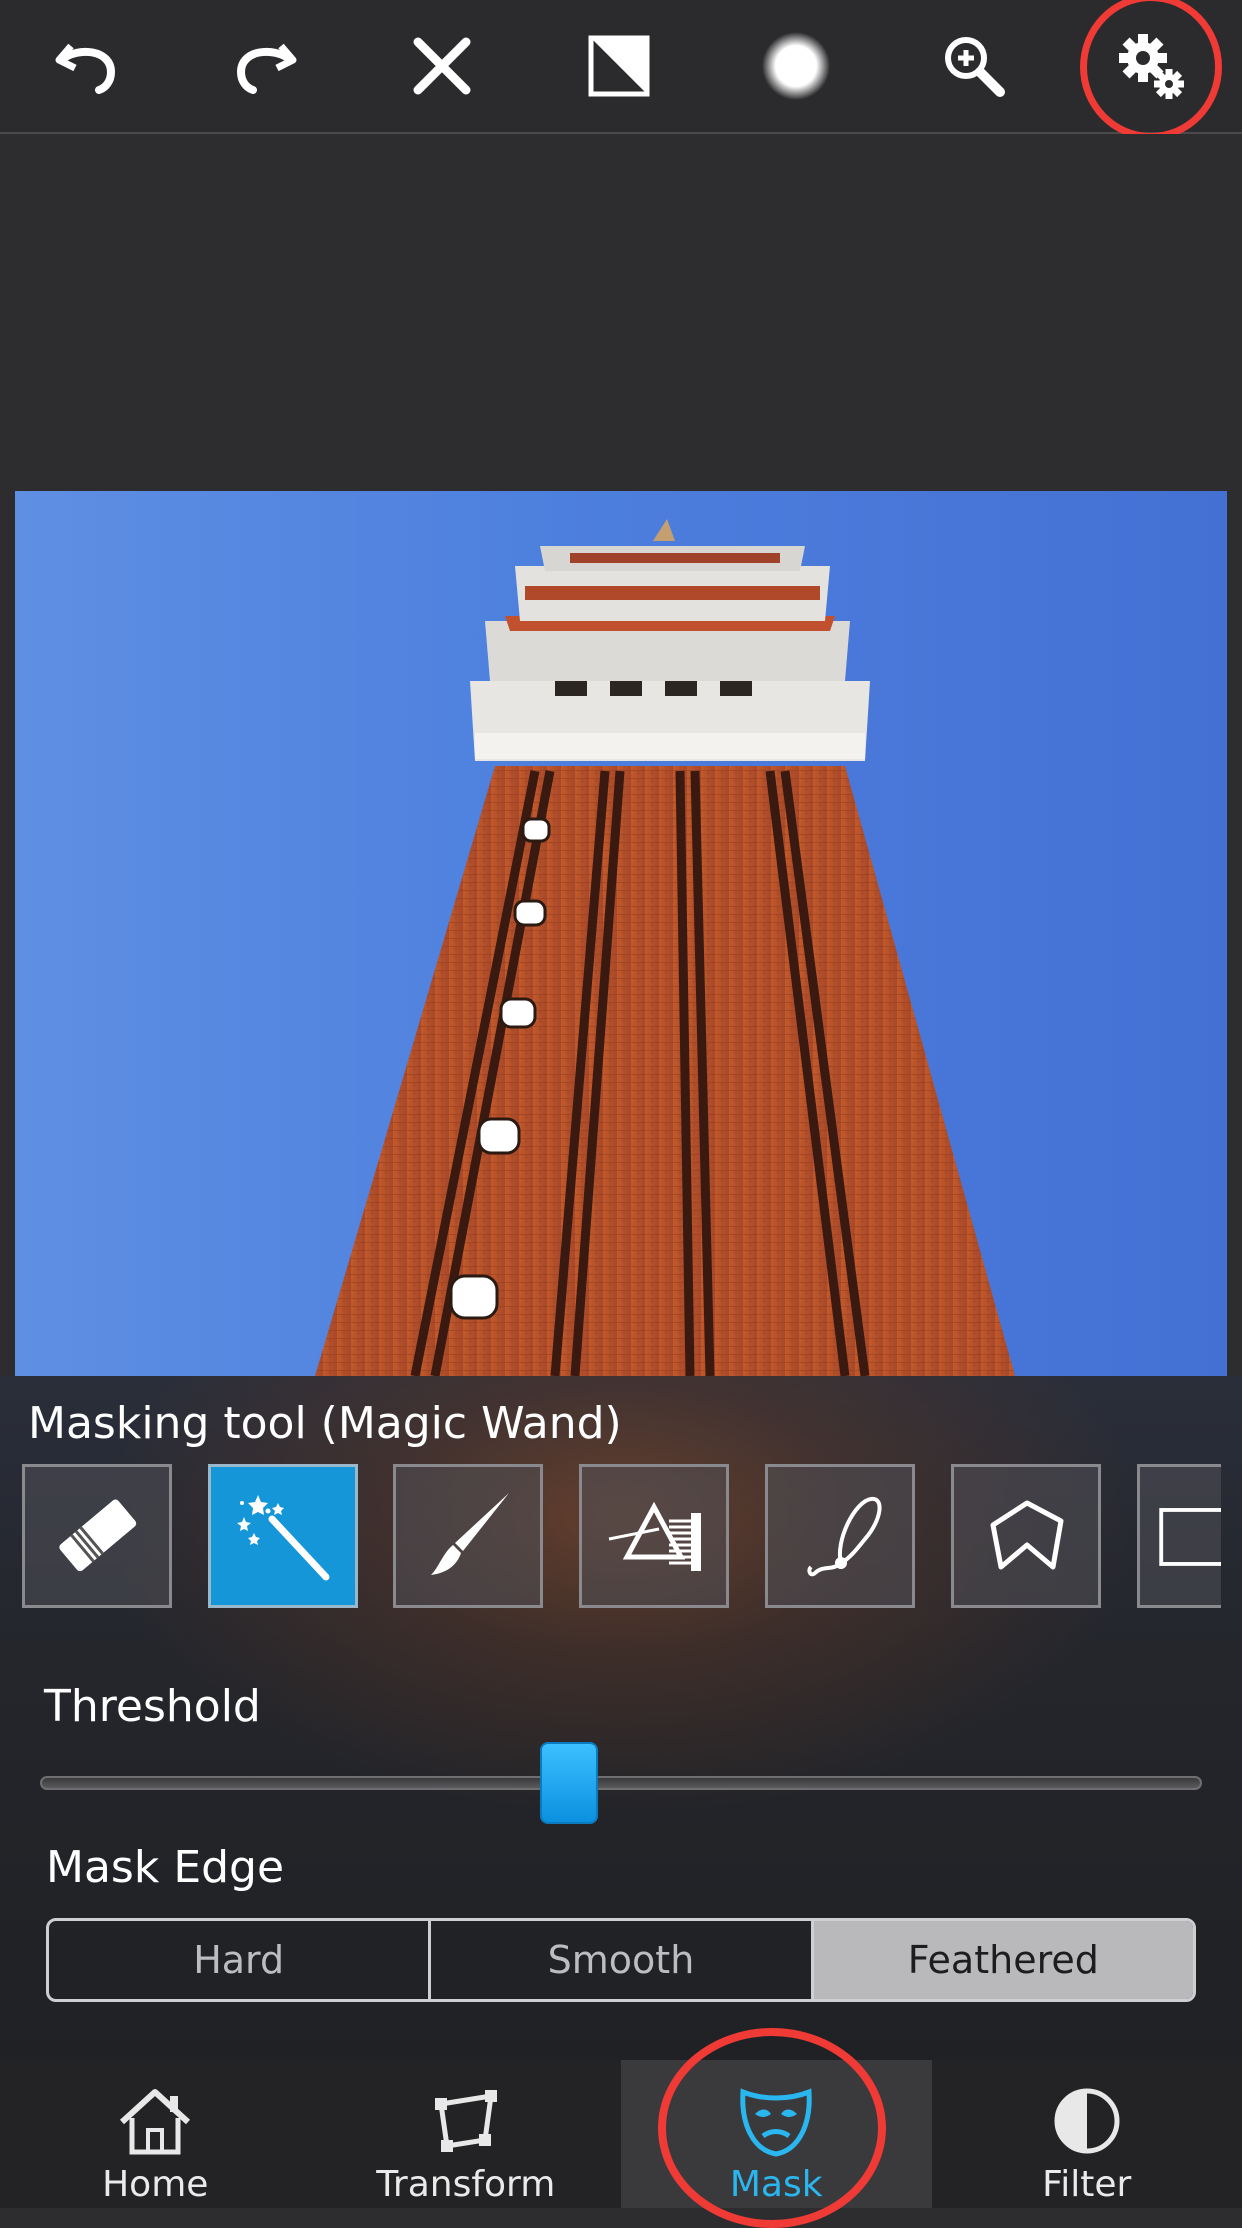 The image size is (1242, 2228). I want to click on tool-magic-wand, so click(283, 1536).